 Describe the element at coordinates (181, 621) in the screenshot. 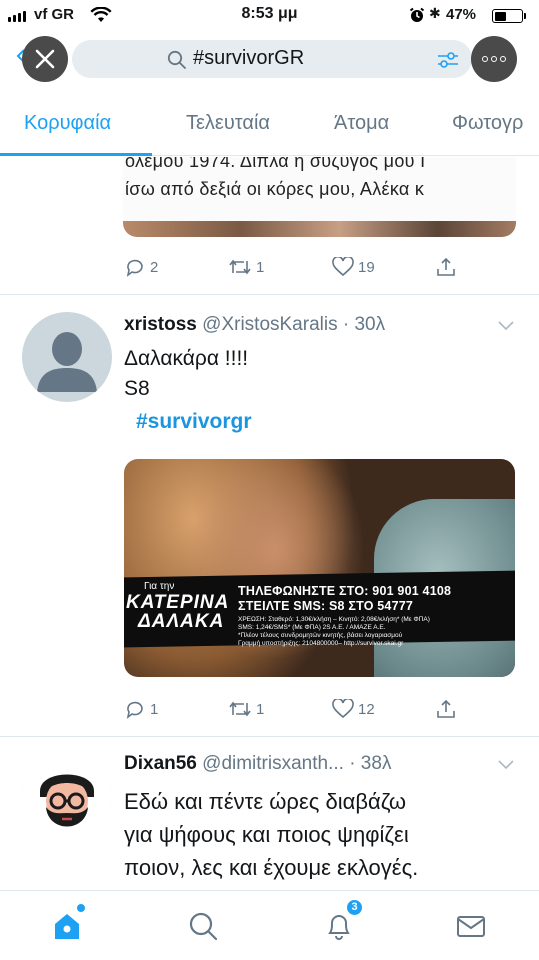

I see `overlay-contestant-surname: ΔΑΛΑΚΑ` at that location.